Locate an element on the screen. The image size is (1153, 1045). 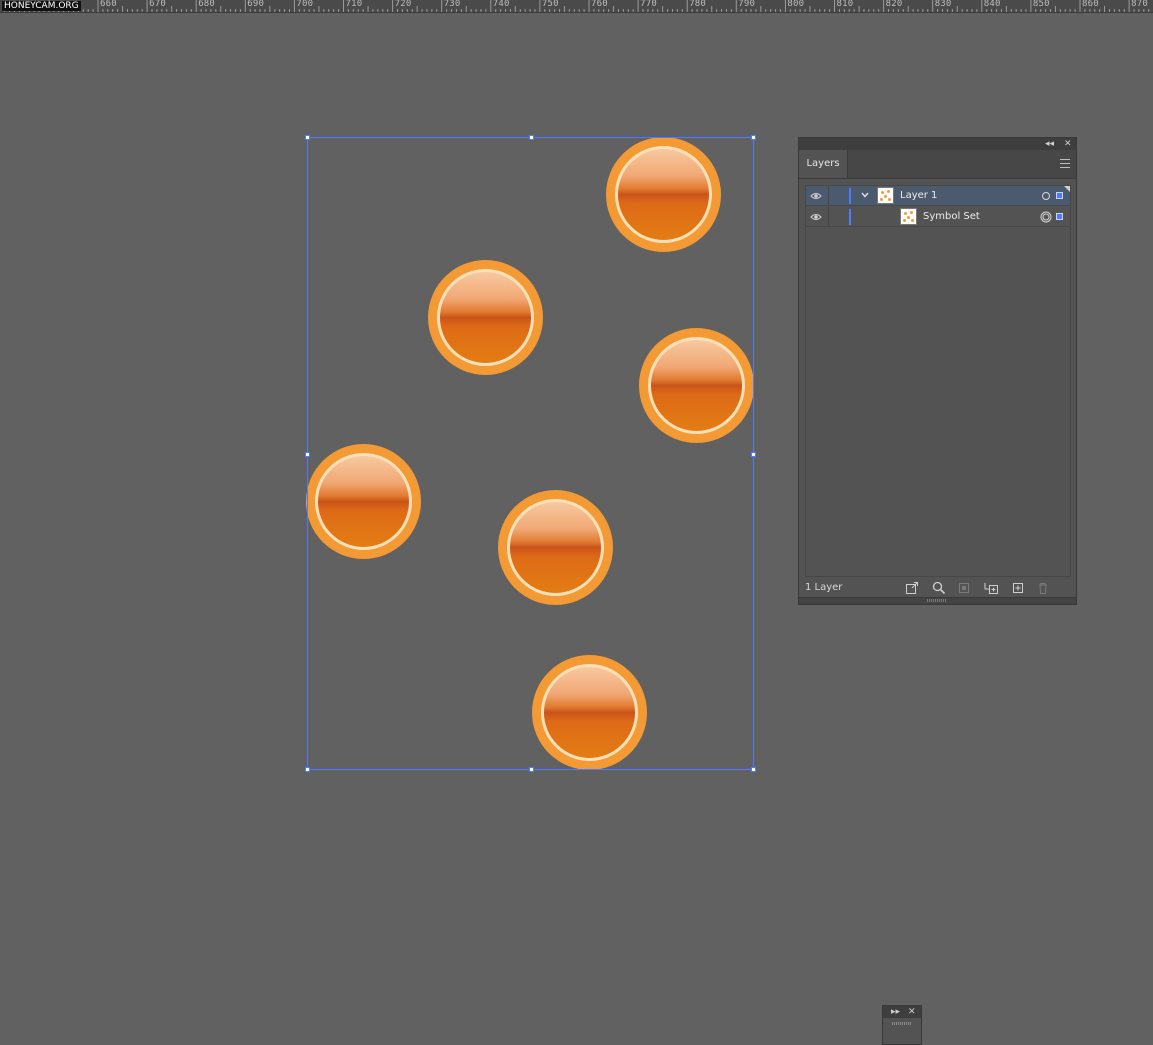
target-double-circle-icon is located at coordinates (1046, 217).